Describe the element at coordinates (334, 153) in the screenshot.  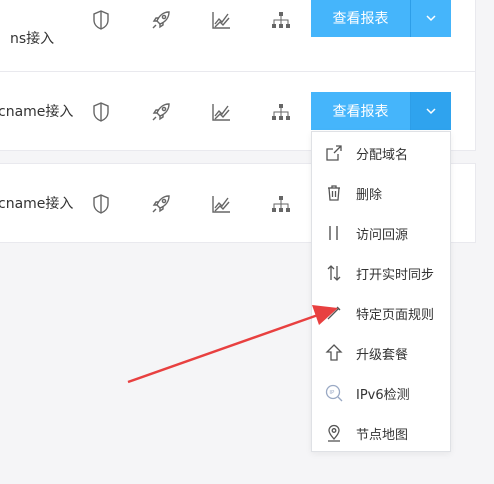
I see `share-icon` at that location.